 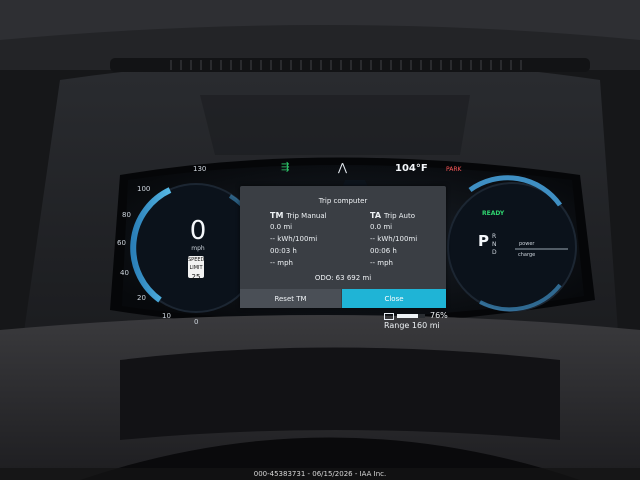 I want to click on trip-auto-header: TA Trip Auto, so click(x=392, y=215).